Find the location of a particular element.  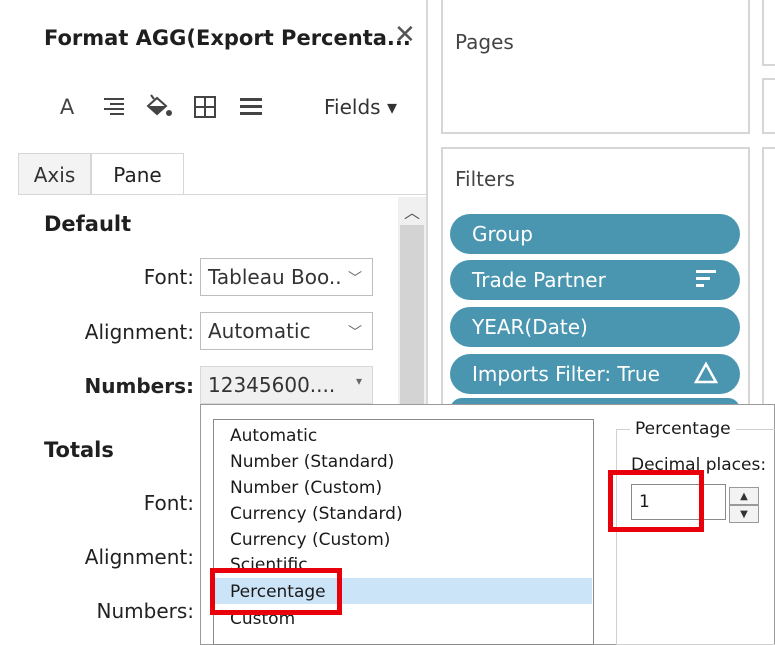

format-option-number-custom: Number (Custom) is located at coordinates (306, 488).